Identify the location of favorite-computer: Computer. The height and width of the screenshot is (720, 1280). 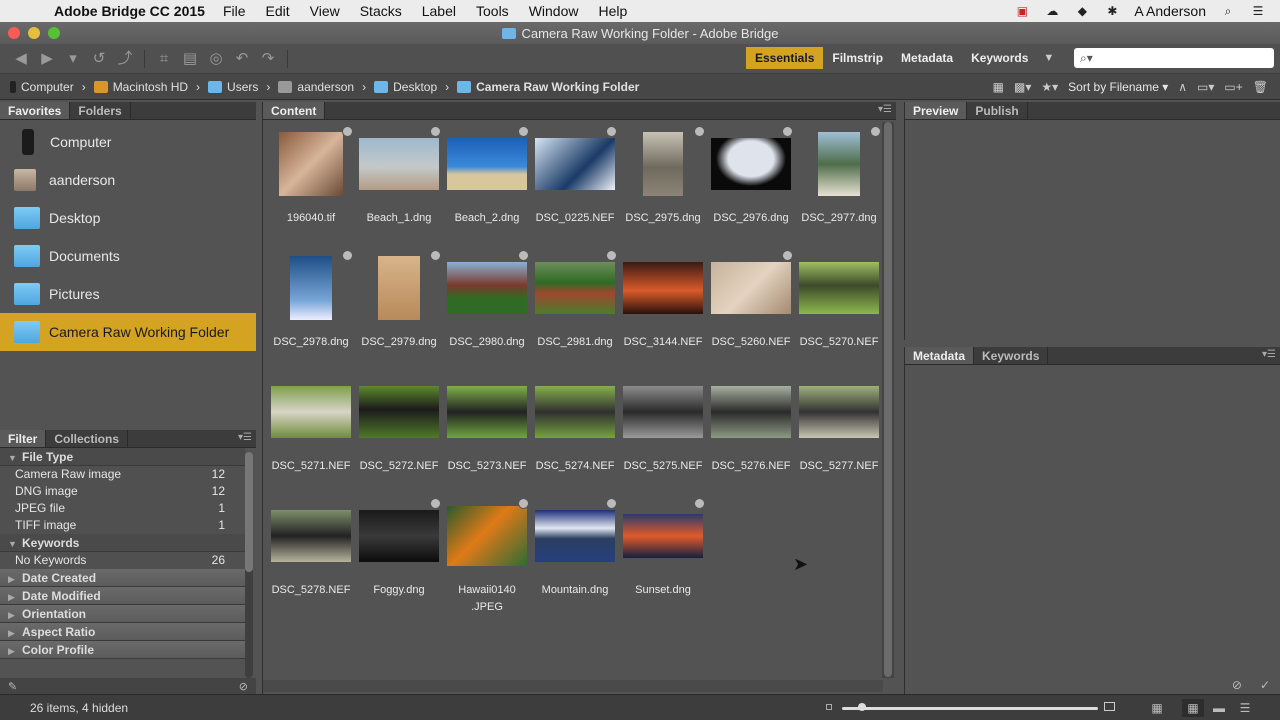
(128, 142).